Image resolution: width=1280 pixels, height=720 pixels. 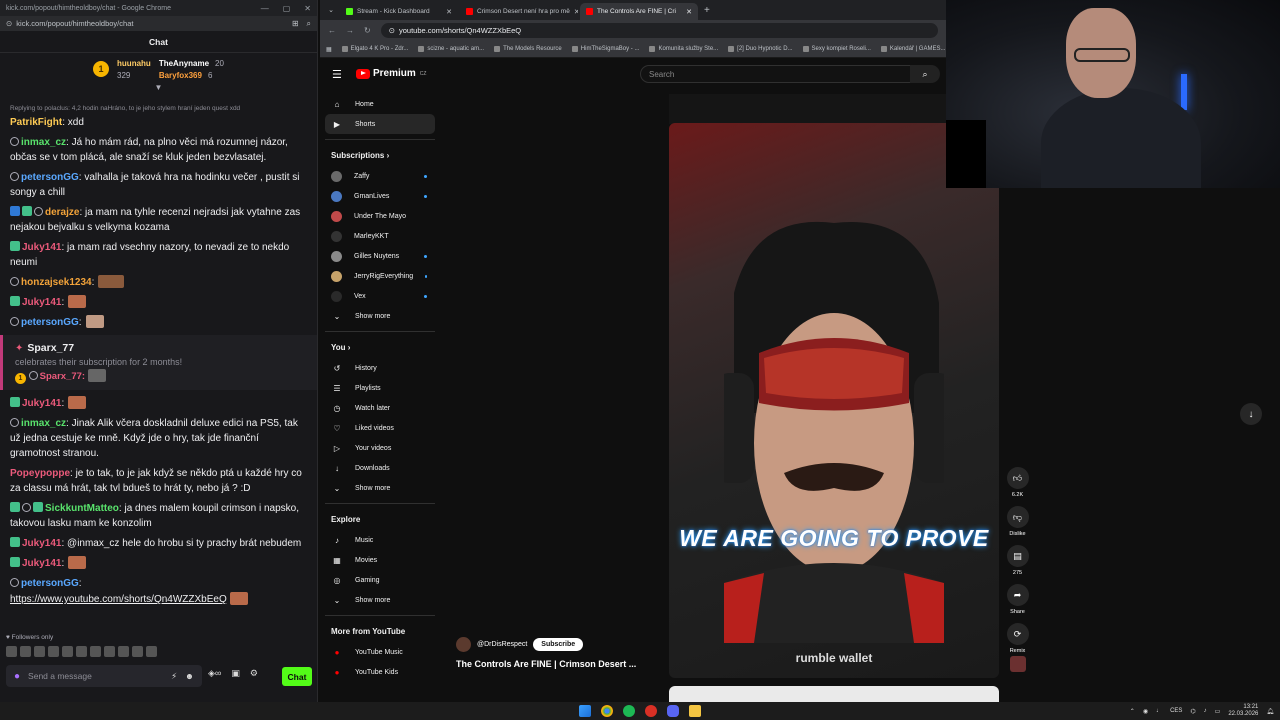 I want to click on file-explorer-icon, so click(x=695, y=711).